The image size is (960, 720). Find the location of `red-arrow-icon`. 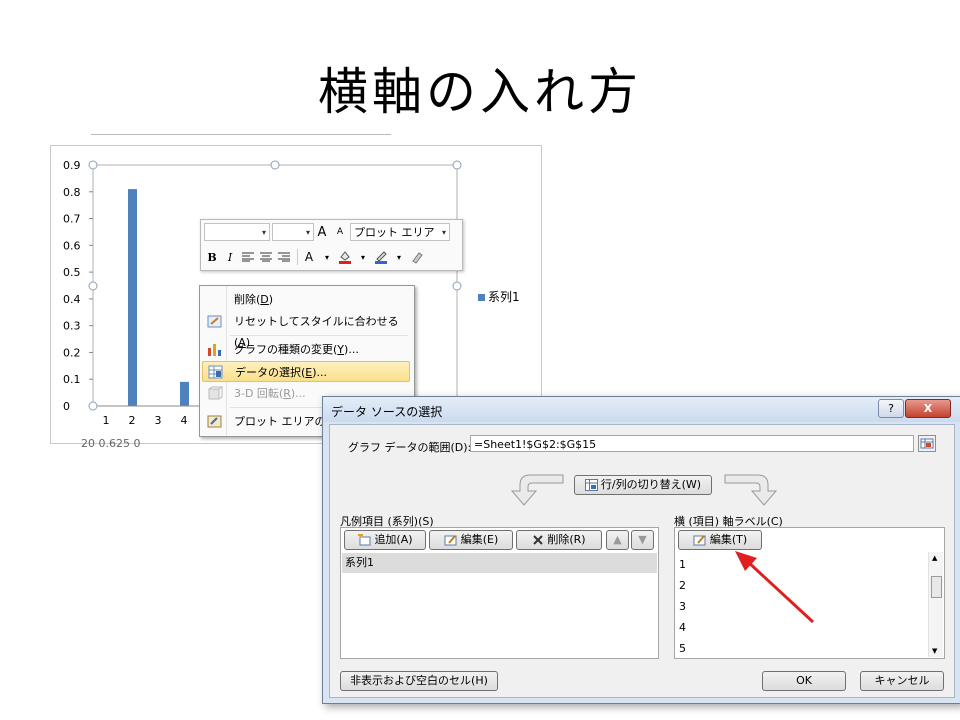

red-arrow-icon is located at coordinates (775, 587).